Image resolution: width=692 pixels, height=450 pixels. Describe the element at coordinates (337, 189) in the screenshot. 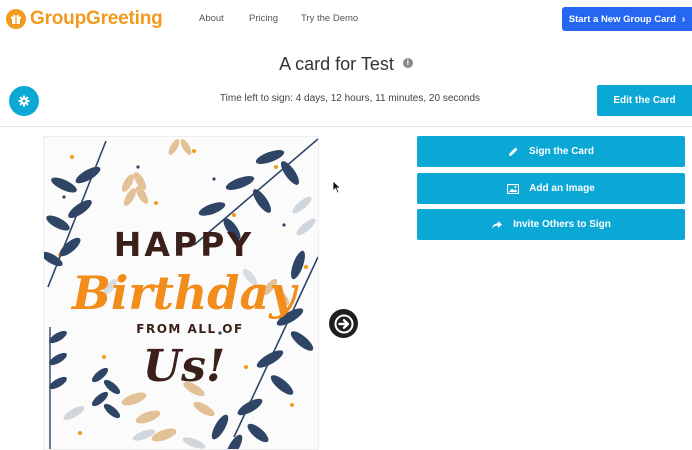

I see `mouse-cursor-icon` at that location.